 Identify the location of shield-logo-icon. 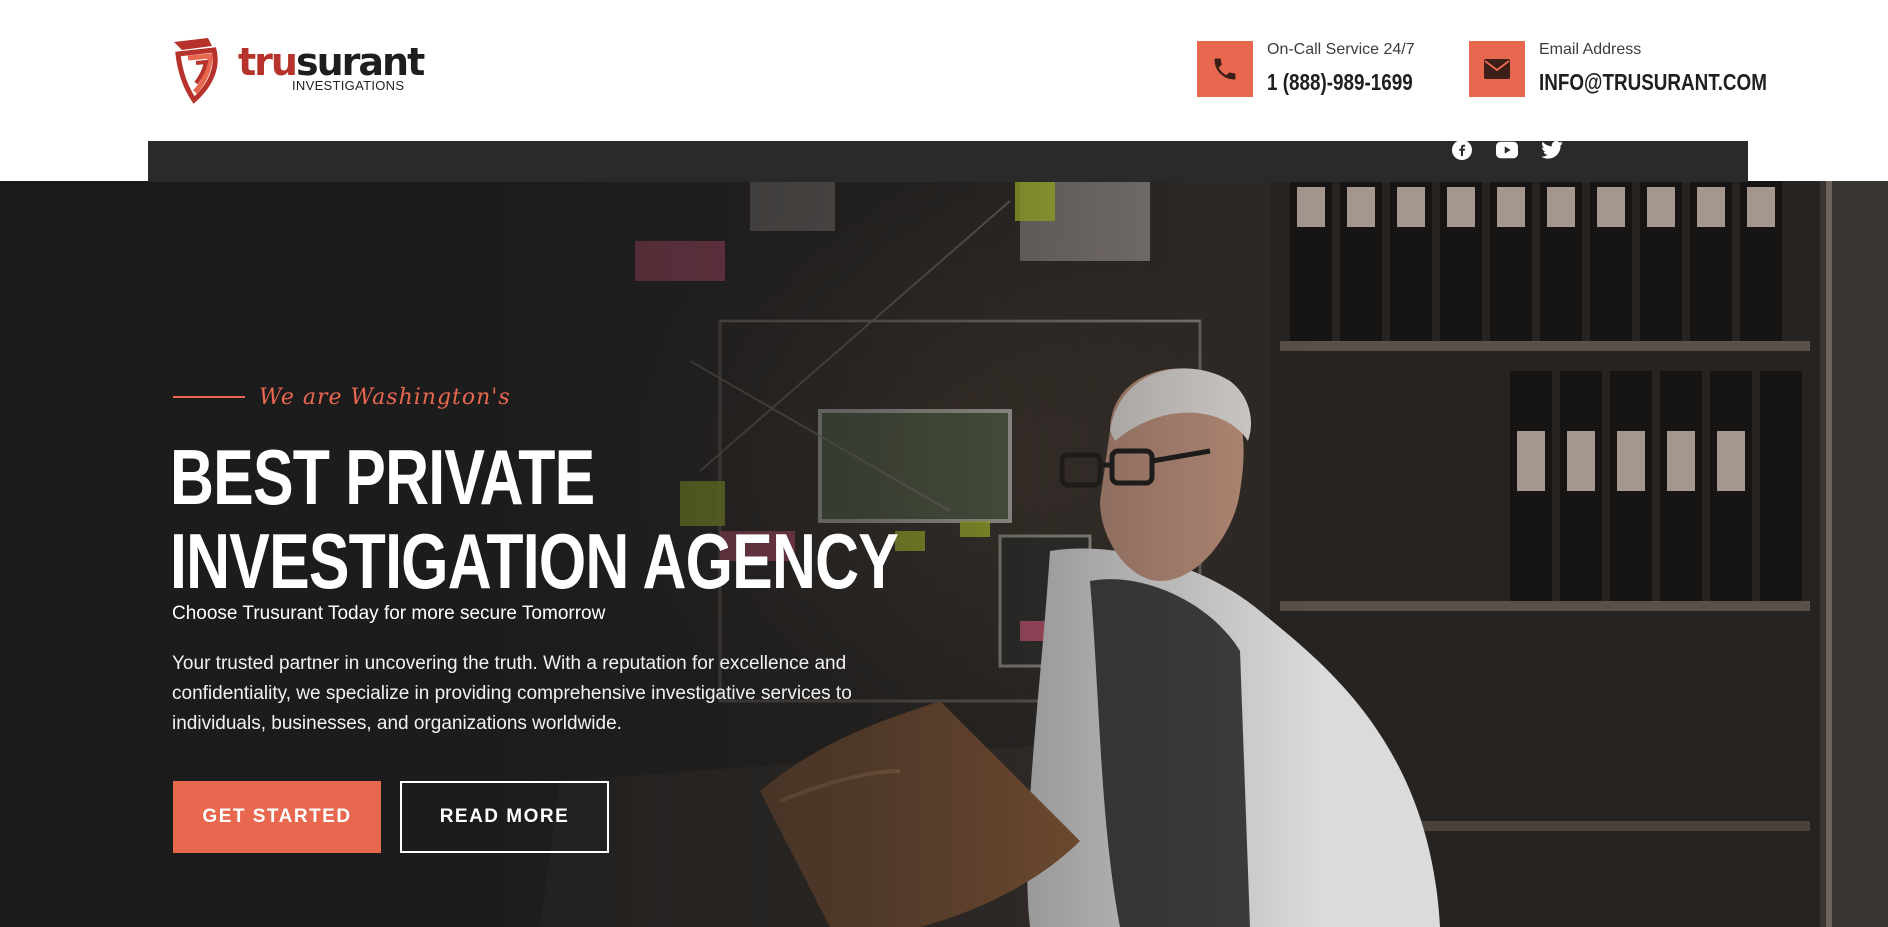
(196, 71).